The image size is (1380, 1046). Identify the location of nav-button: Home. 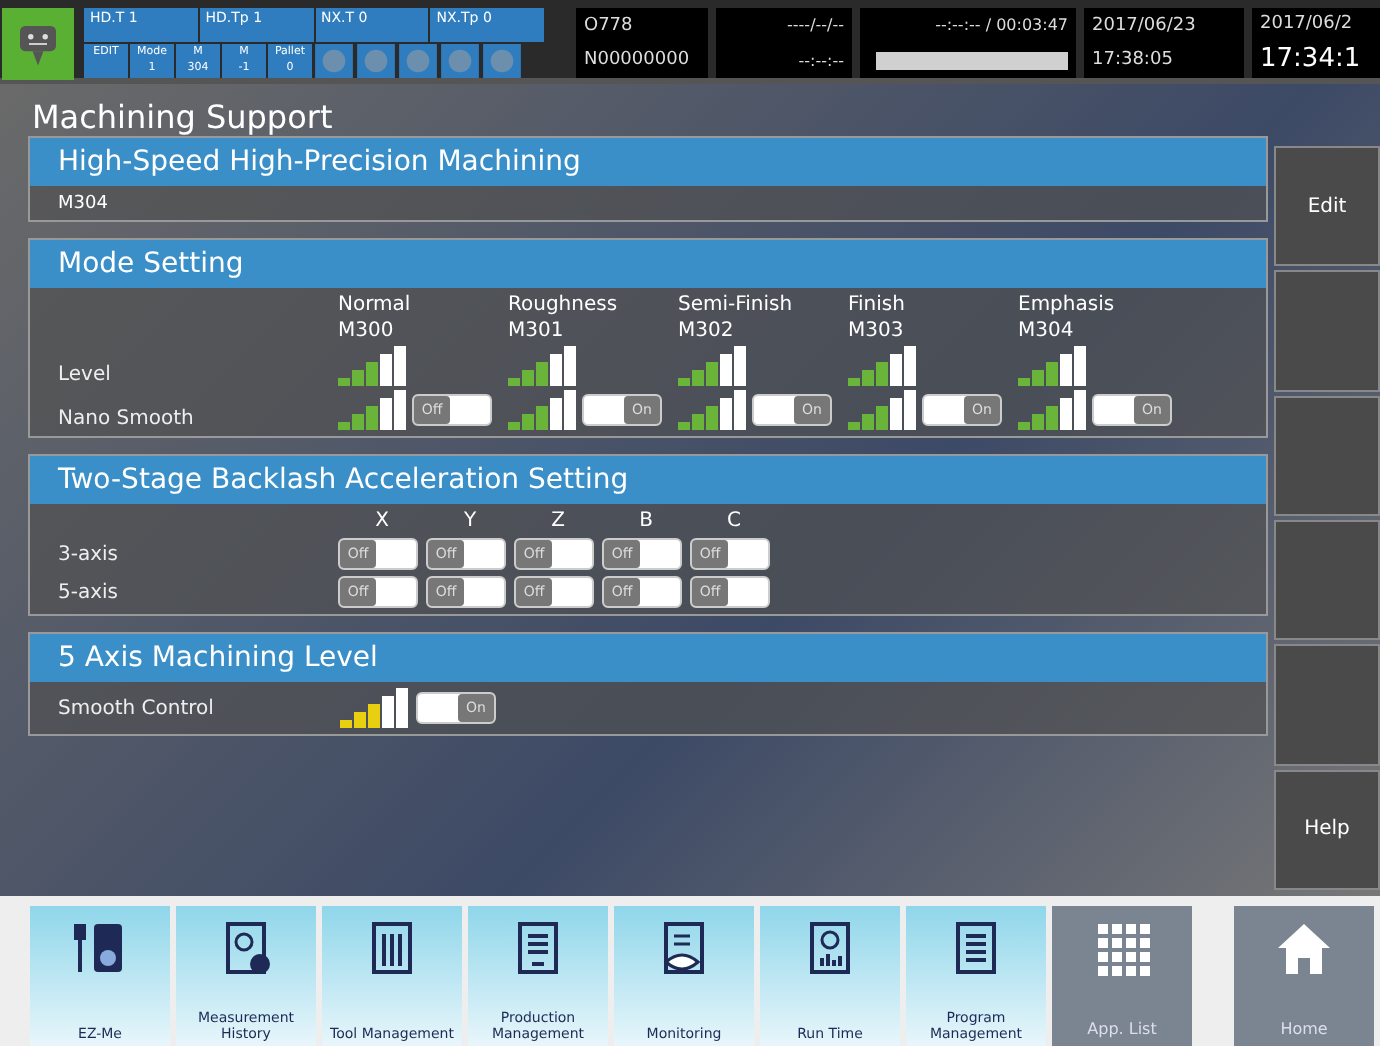
(1304, 976).